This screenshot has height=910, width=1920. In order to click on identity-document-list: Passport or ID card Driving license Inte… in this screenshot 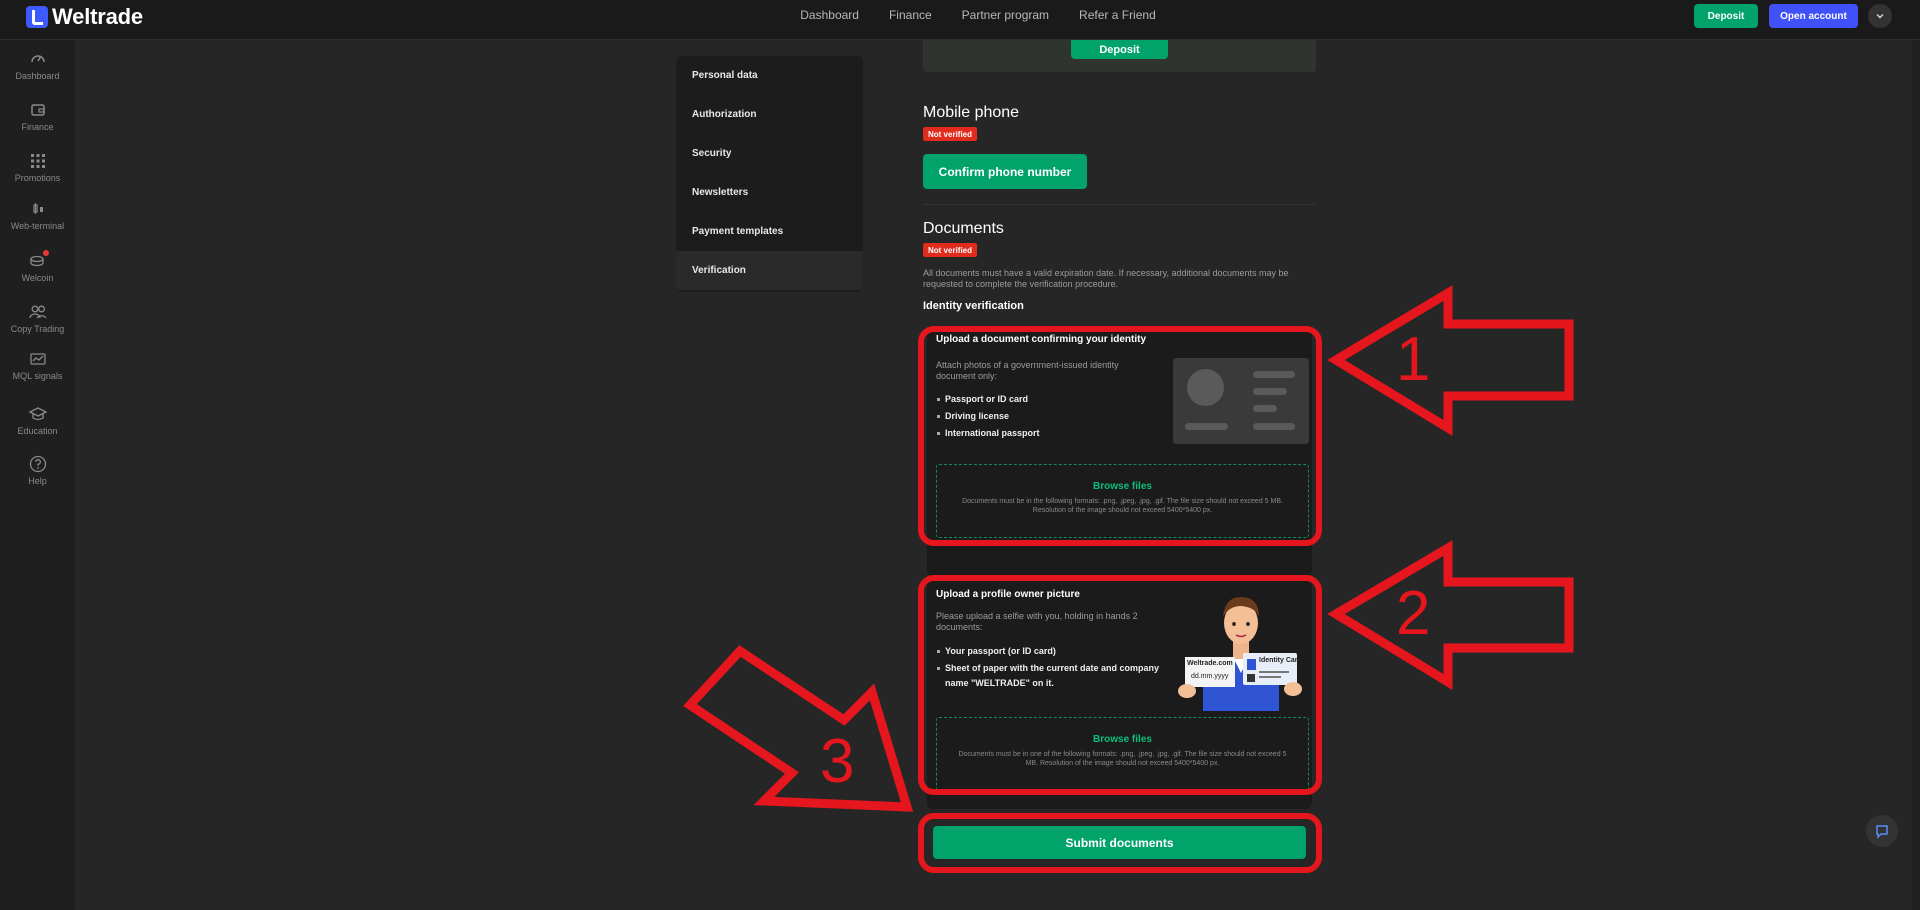, I will do `click(1051, 416)`.